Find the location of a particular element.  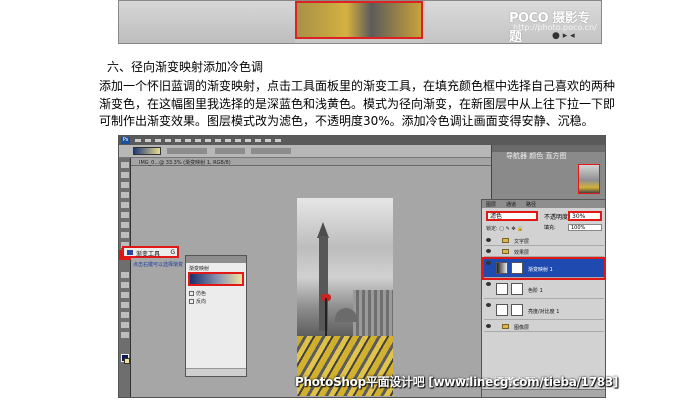

flyout-label: 渐变工具 is located at coordinates (148, 254).